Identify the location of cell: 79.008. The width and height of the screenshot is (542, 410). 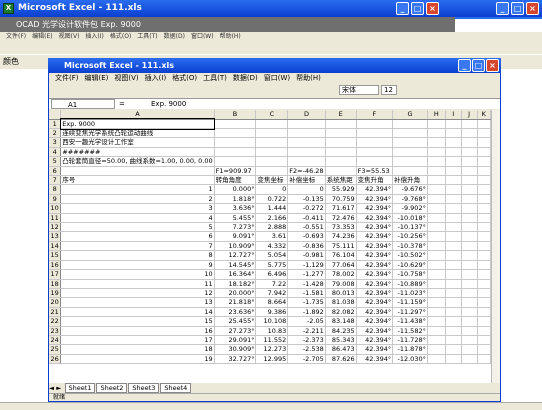
(341, 284).